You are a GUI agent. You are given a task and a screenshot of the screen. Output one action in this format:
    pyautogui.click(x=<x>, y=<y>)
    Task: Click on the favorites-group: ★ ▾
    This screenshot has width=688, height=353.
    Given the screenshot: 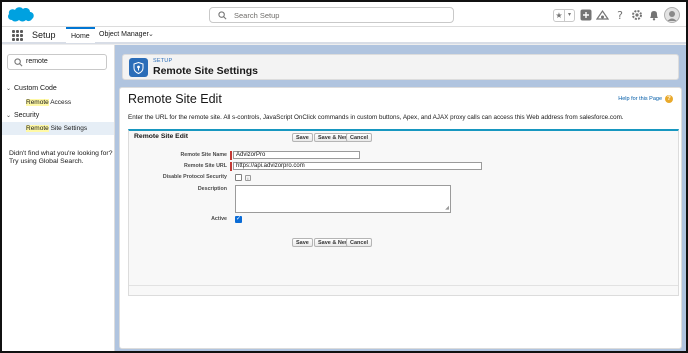 What is the action you would take?
    pyautogui.click(x=564, y=15)
    